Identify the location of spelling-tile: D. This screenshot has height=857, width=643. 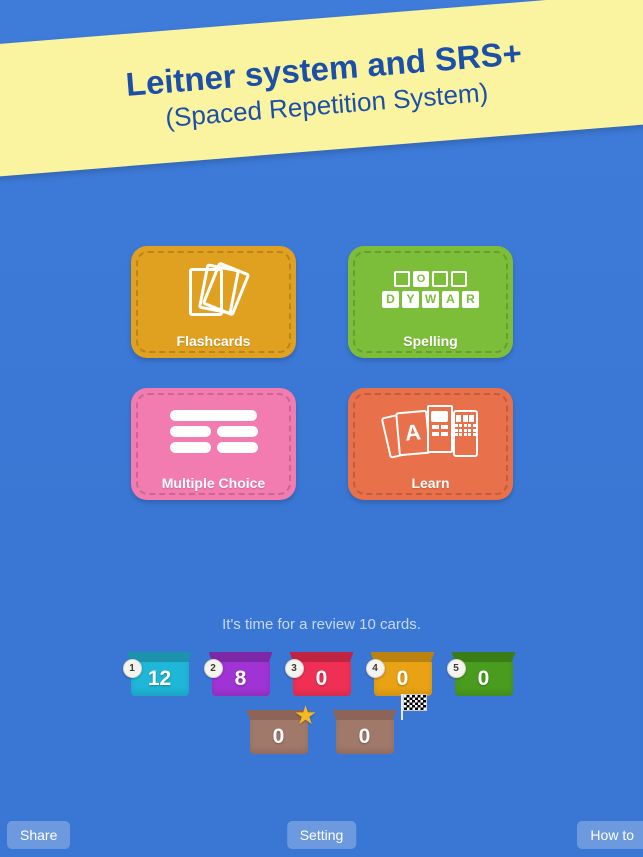
(390, 299).